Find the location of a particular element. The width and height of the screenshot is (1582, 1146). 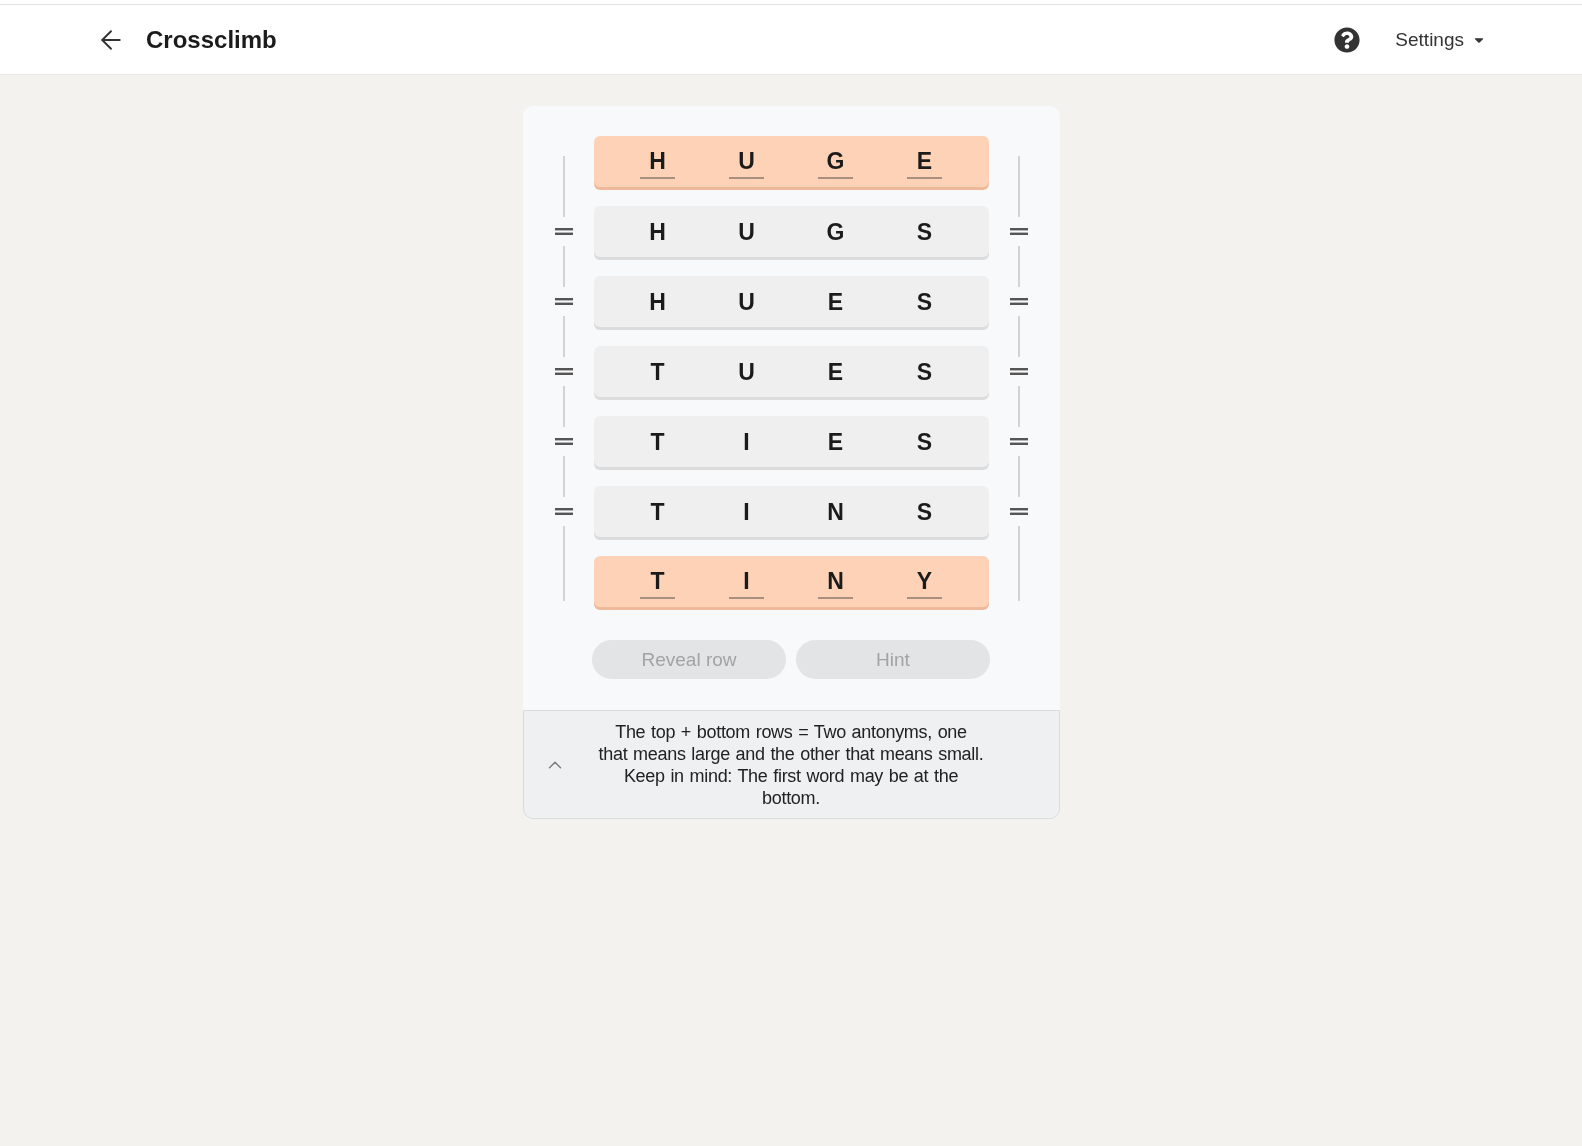

word-row: H U G S is located at coordinates (791, 231).